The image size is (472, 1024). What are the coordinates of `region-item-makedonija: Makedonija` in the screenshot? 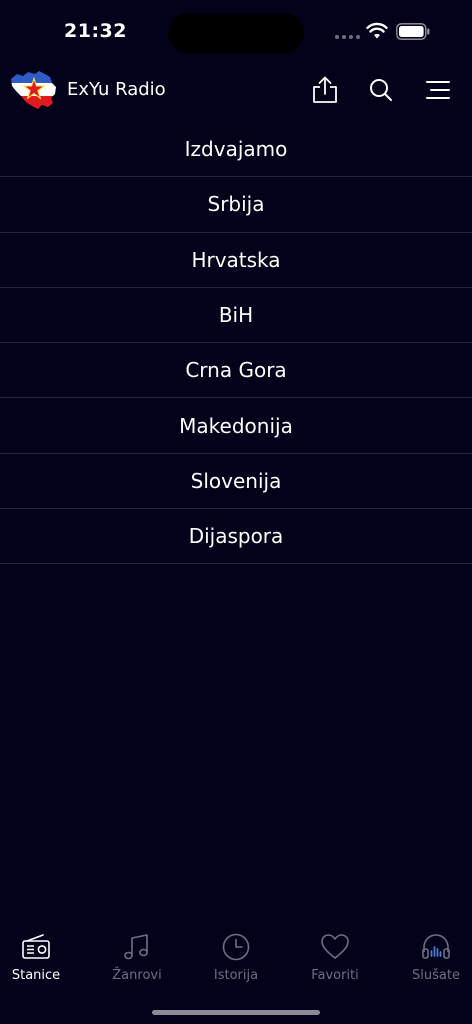 It's located at (236, 426).